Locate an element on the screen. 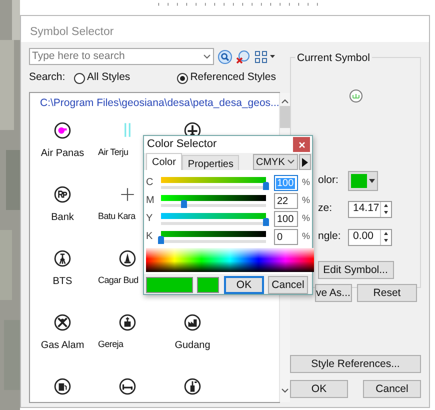 This screenshot has width=435, height=410. angle-label: ngle: is located at coordinates (329, 236).